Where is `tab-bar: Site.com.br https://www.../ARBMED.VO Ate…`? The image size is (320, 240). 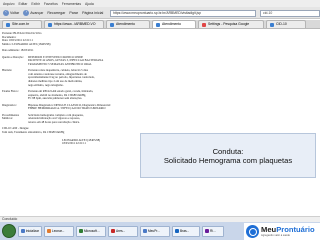 tab-bar: Site.com.br https://www.../ARBMED.VO Ate… is located at coordinates (160, 24).